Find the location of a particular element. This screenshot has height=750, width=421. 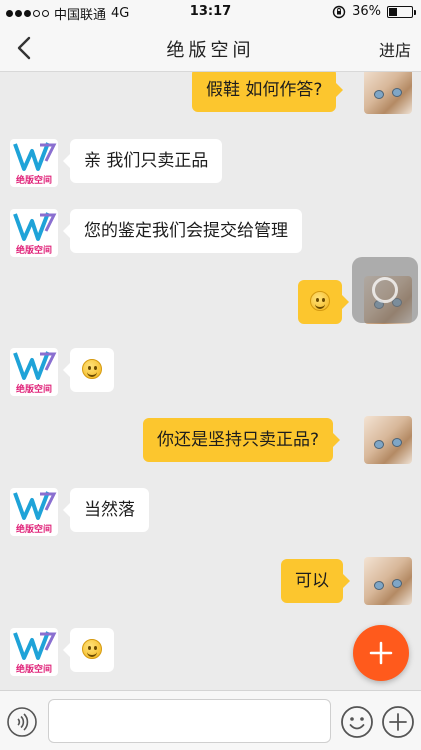

floating-add-button is located at coordinates (381, 653).